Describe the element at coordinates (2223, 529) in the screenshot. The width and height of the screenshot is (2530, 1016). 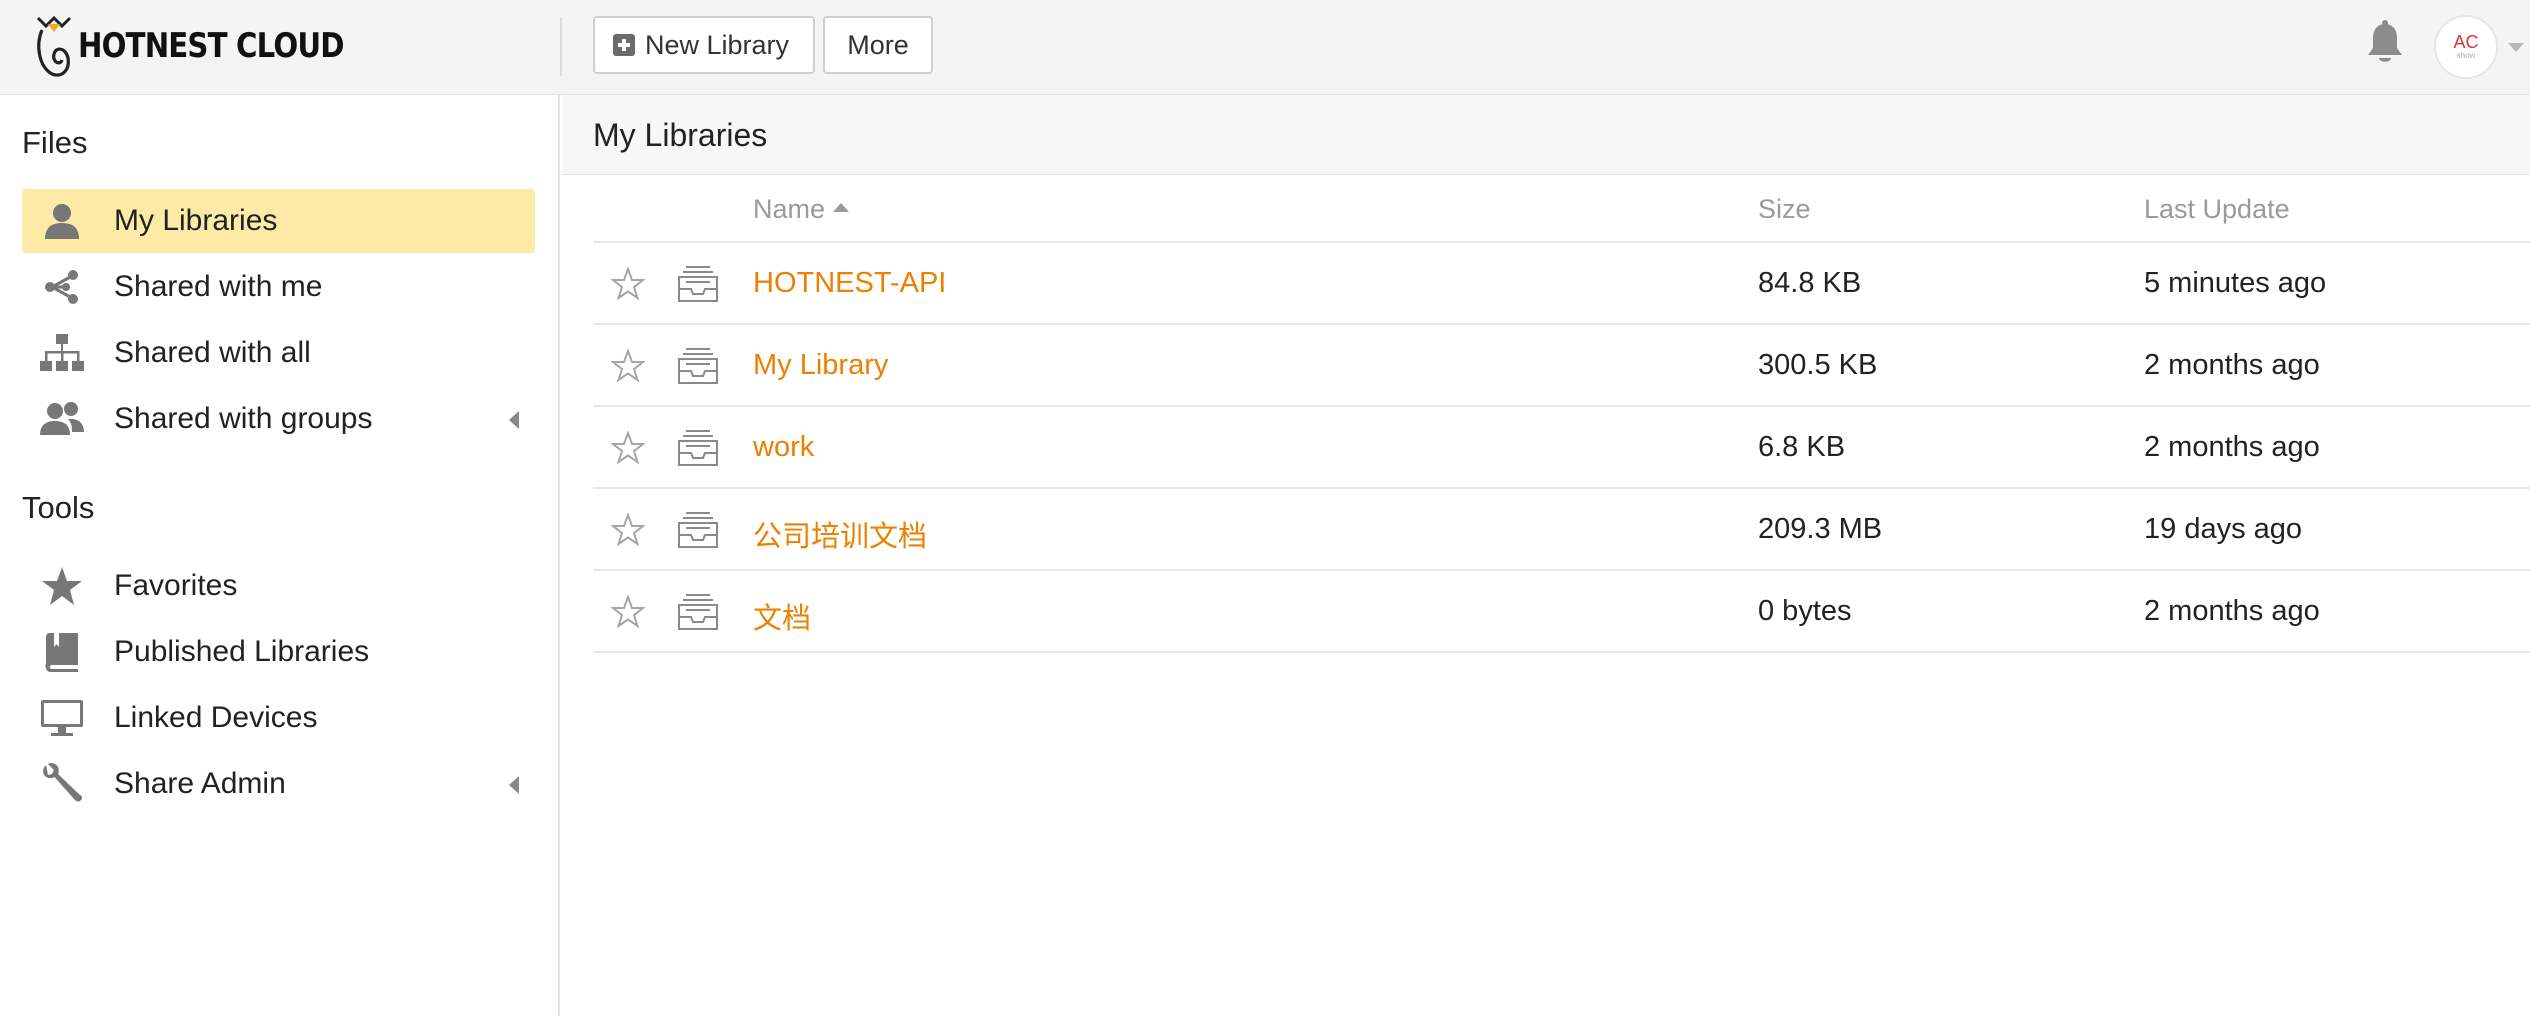
I see `library-last-update: 19 days ago` at that location.